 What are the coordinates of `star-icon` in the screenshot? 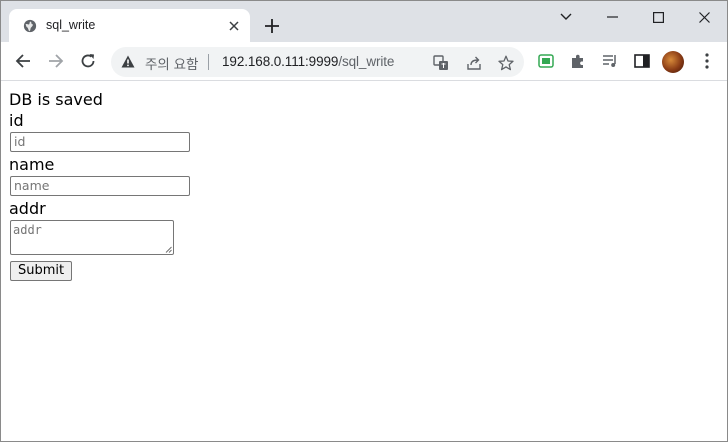 It's located at (506, 63).